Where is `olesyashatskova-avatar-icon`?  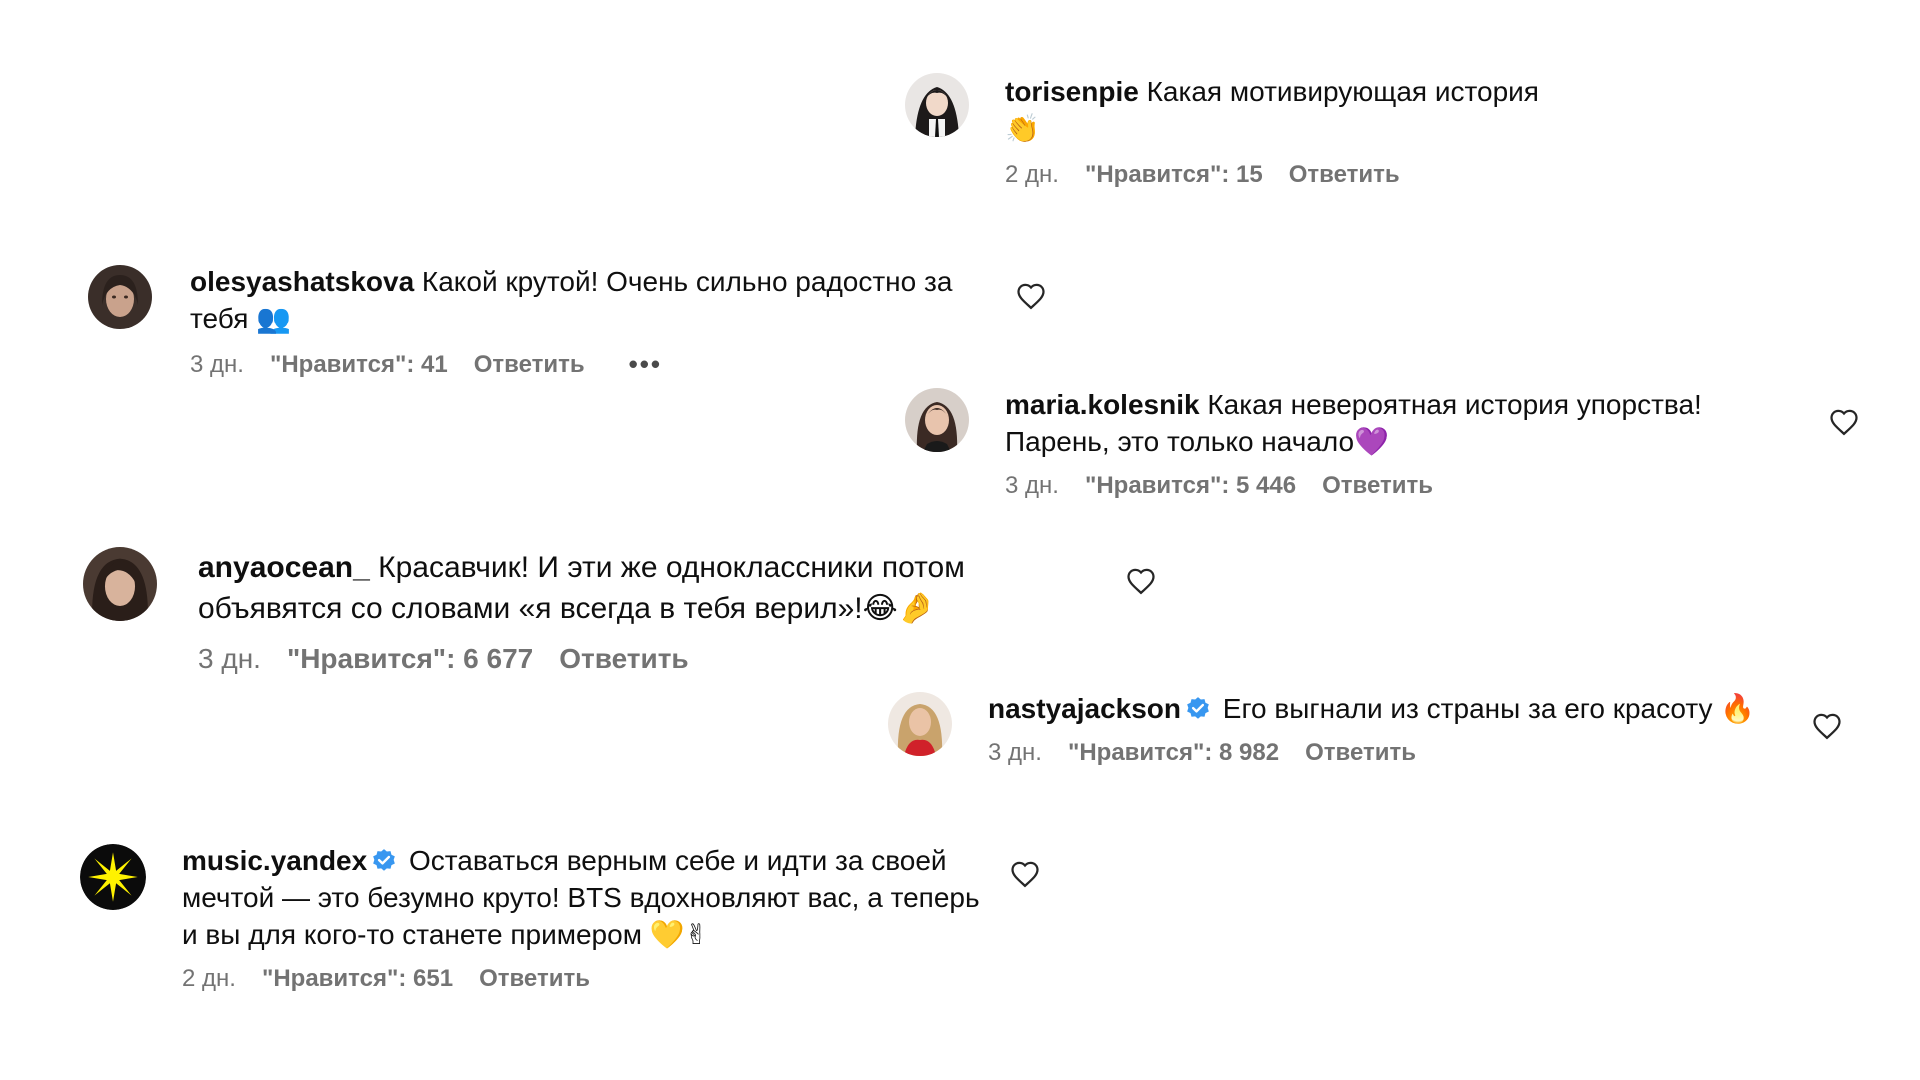
olesyashatskova-avatar-icon is located at coordinates (120, 297).